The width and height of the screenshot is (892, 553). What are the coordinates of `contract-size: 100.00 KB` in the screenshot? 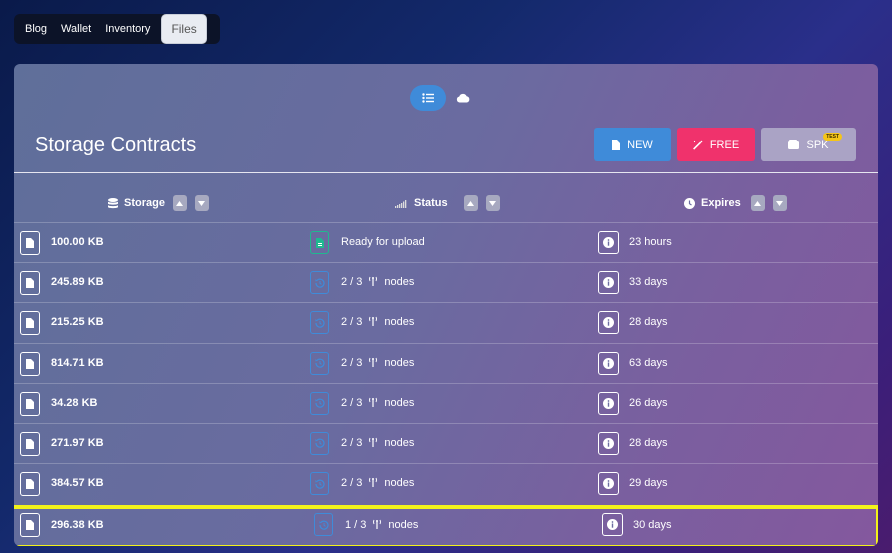 It's located at (77, 242).